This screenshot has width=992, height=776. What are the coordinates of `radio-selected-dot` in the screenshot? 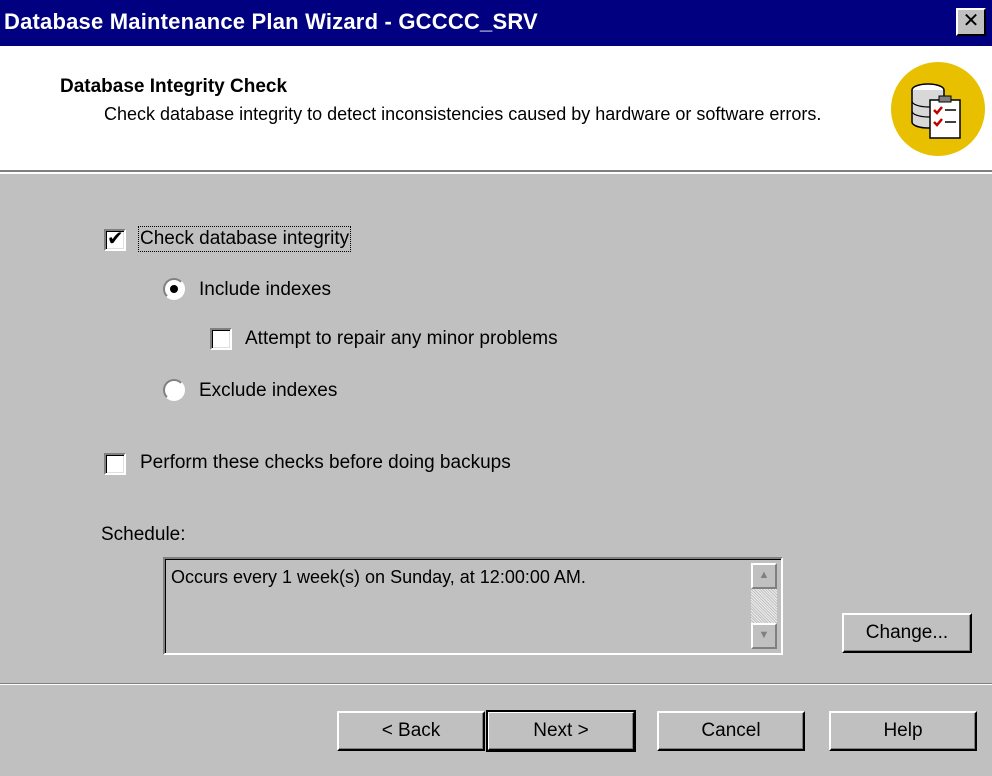 It's located at (174, 289).